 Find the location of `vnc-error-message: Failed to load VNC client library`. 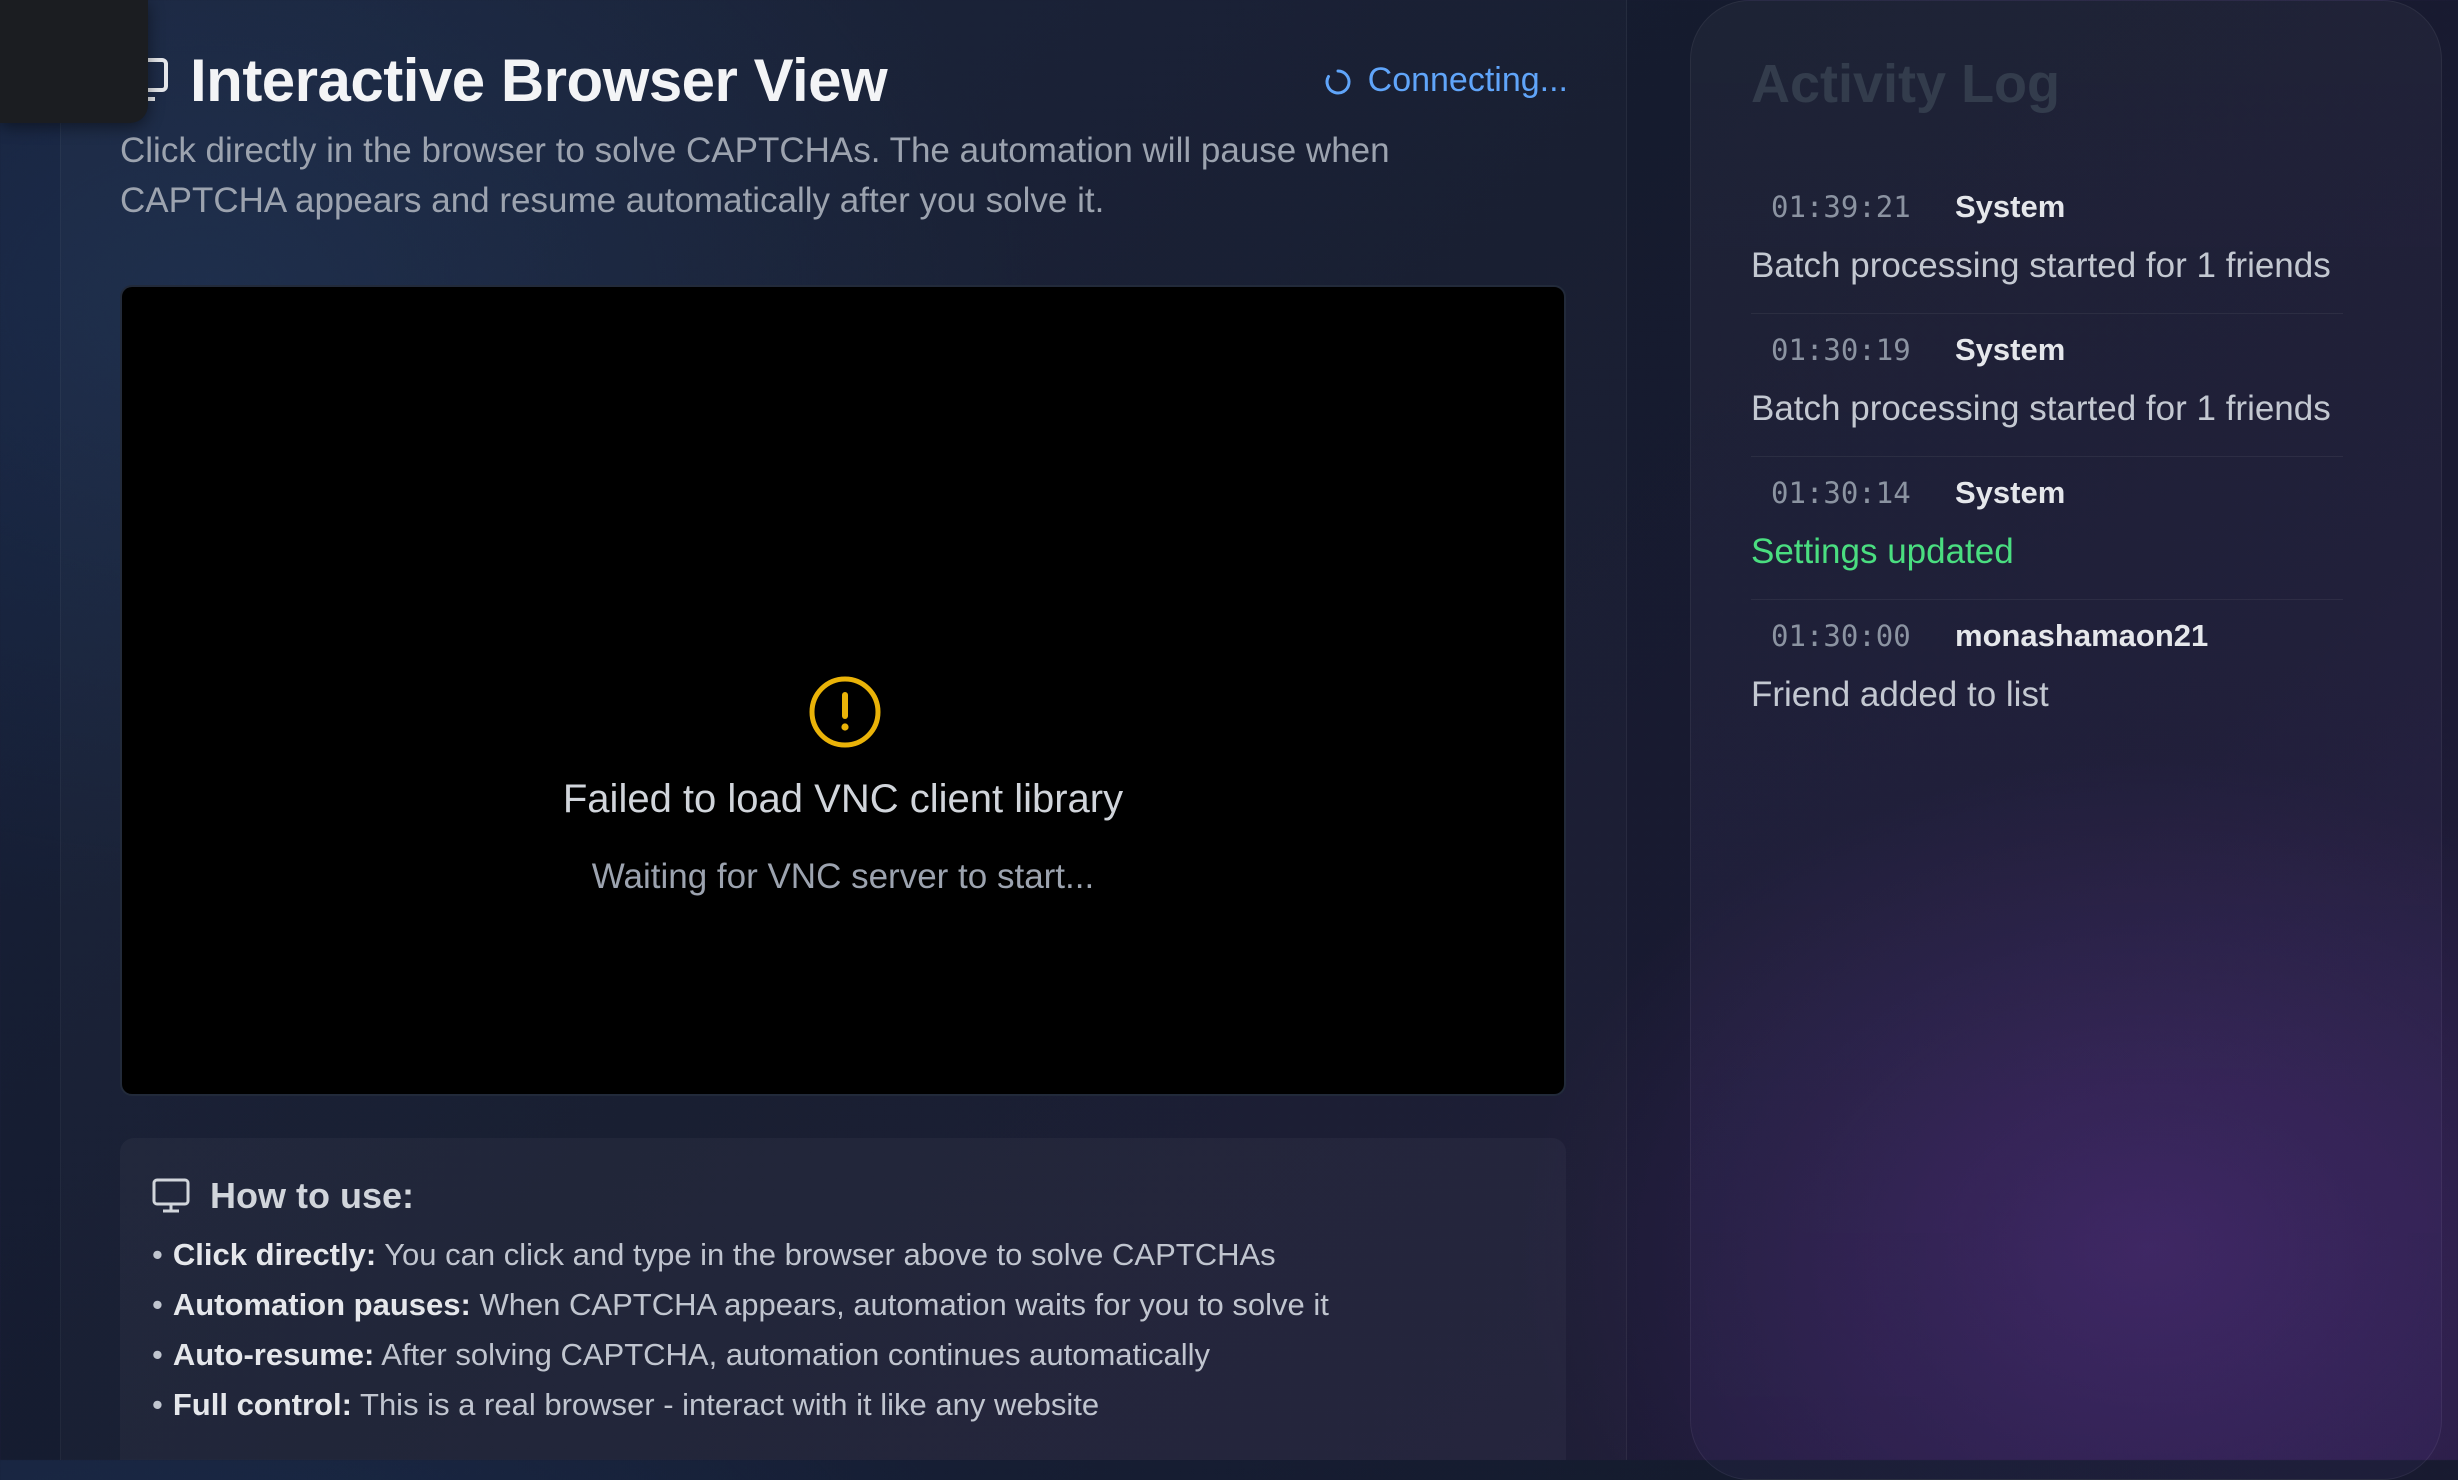

vnc-error-message: Failed to load VNC client library is located at coordinates (843, 799).